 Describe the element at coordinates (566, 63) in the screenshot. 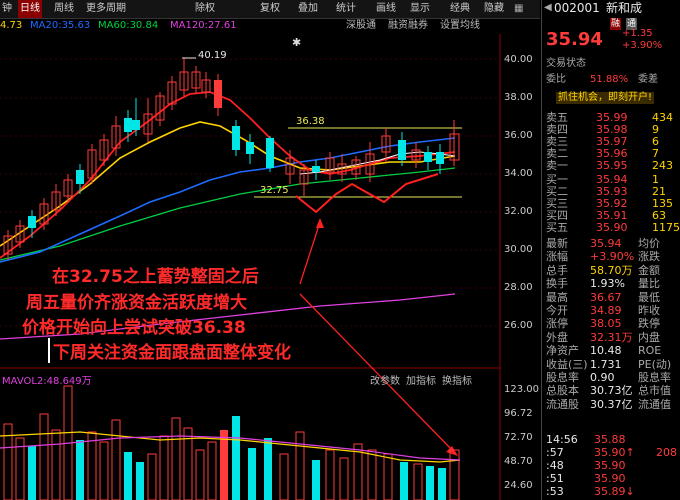

I see `trade-status-label: 交易状态` at that location.